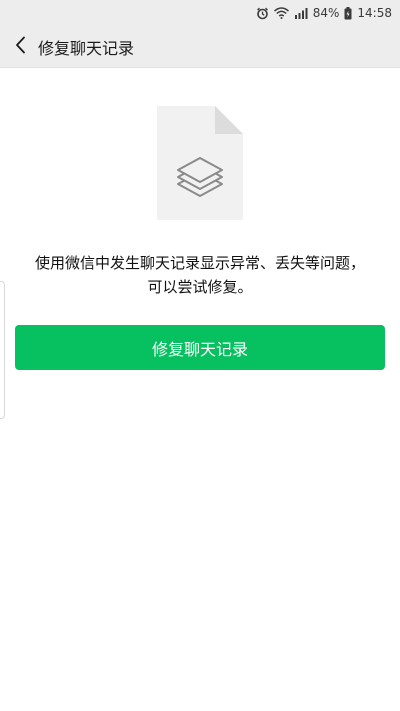 The width and height of the screenshot is (400, 711). I want to click on battery-percent: 84%, so click(326, 13).